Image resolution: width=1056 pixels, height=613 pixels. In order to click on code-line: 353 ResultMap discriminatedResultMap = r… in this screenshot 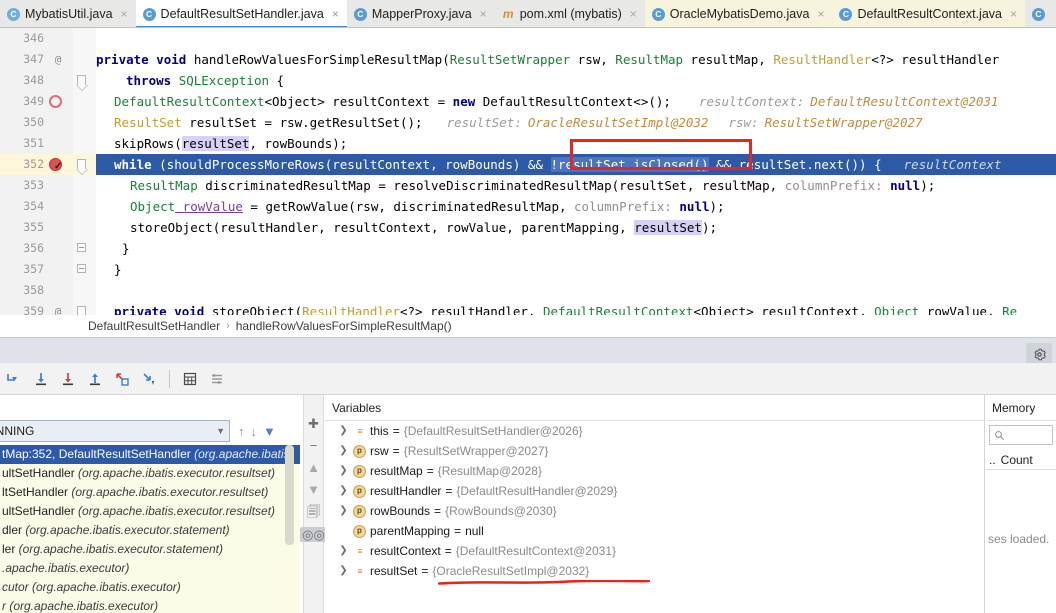, I will do `click(528, 185)`.